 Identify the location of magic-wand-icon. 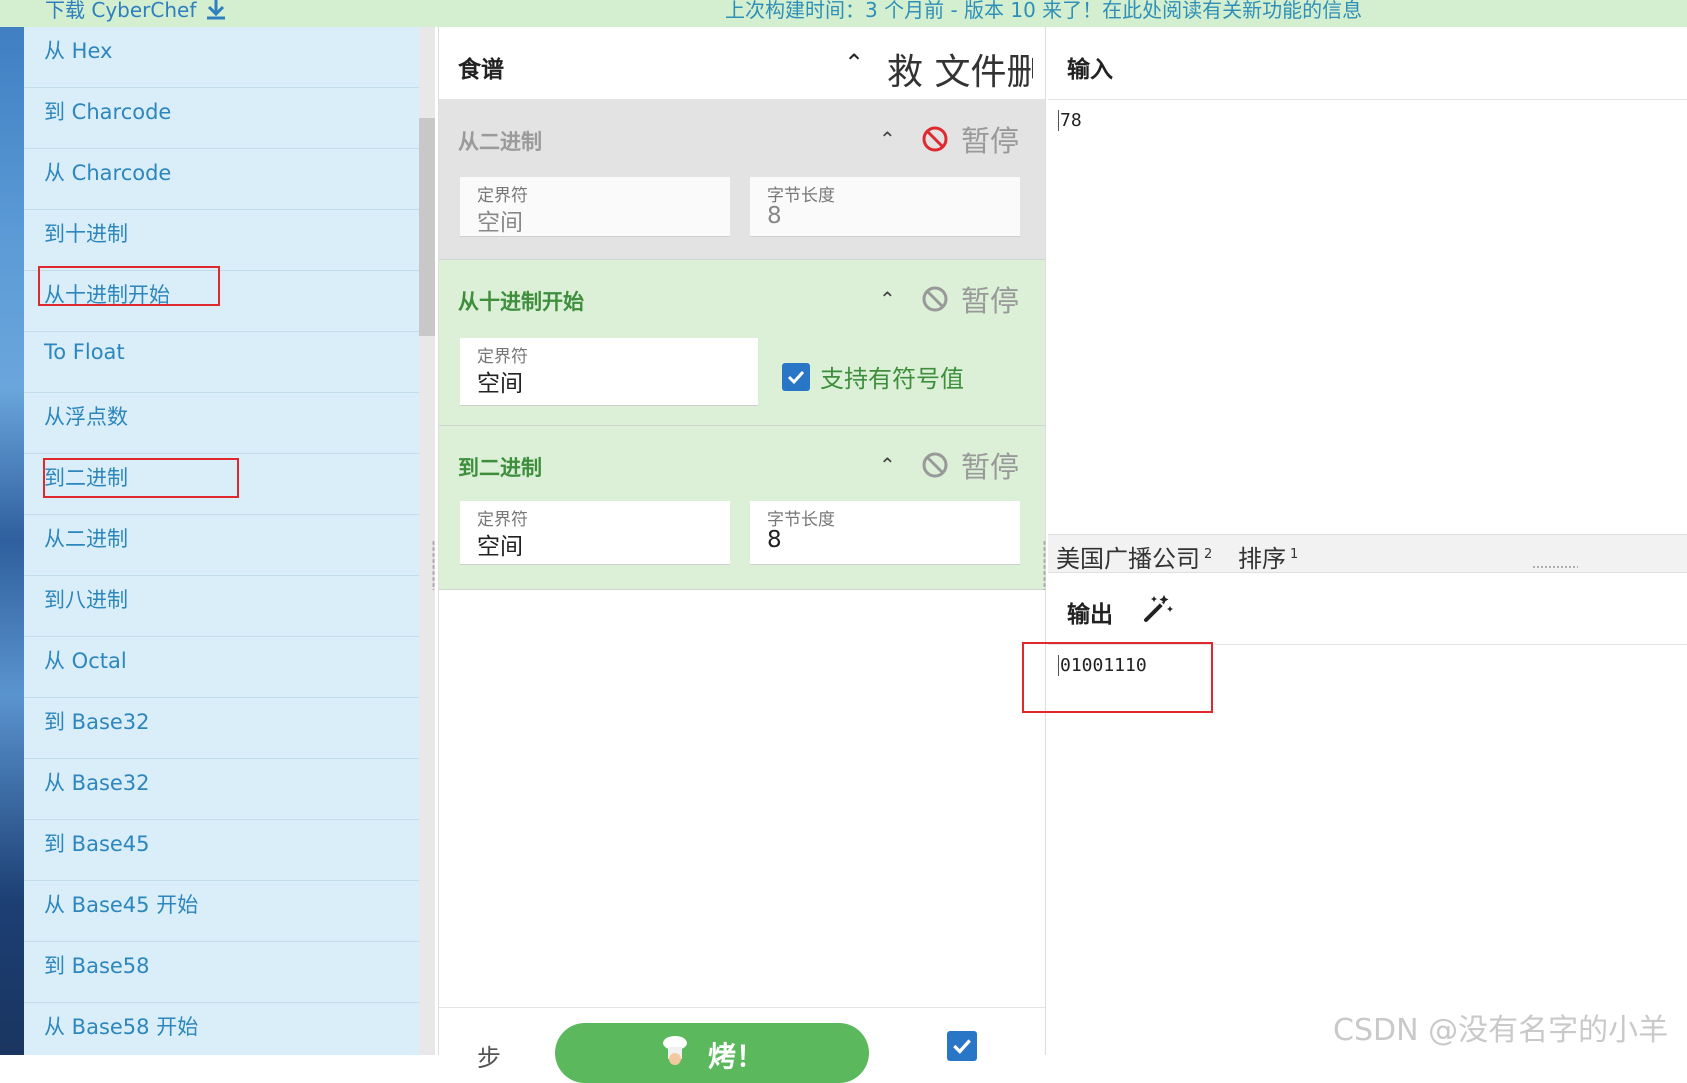
(1157, 609).